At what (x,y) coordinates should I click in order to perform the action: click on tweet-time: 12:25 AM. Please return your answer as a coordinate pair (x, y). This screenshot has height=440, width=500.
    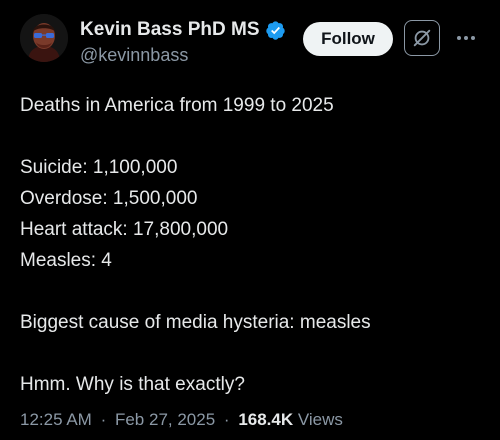
    Looking at the image, I should click on (56, 419).